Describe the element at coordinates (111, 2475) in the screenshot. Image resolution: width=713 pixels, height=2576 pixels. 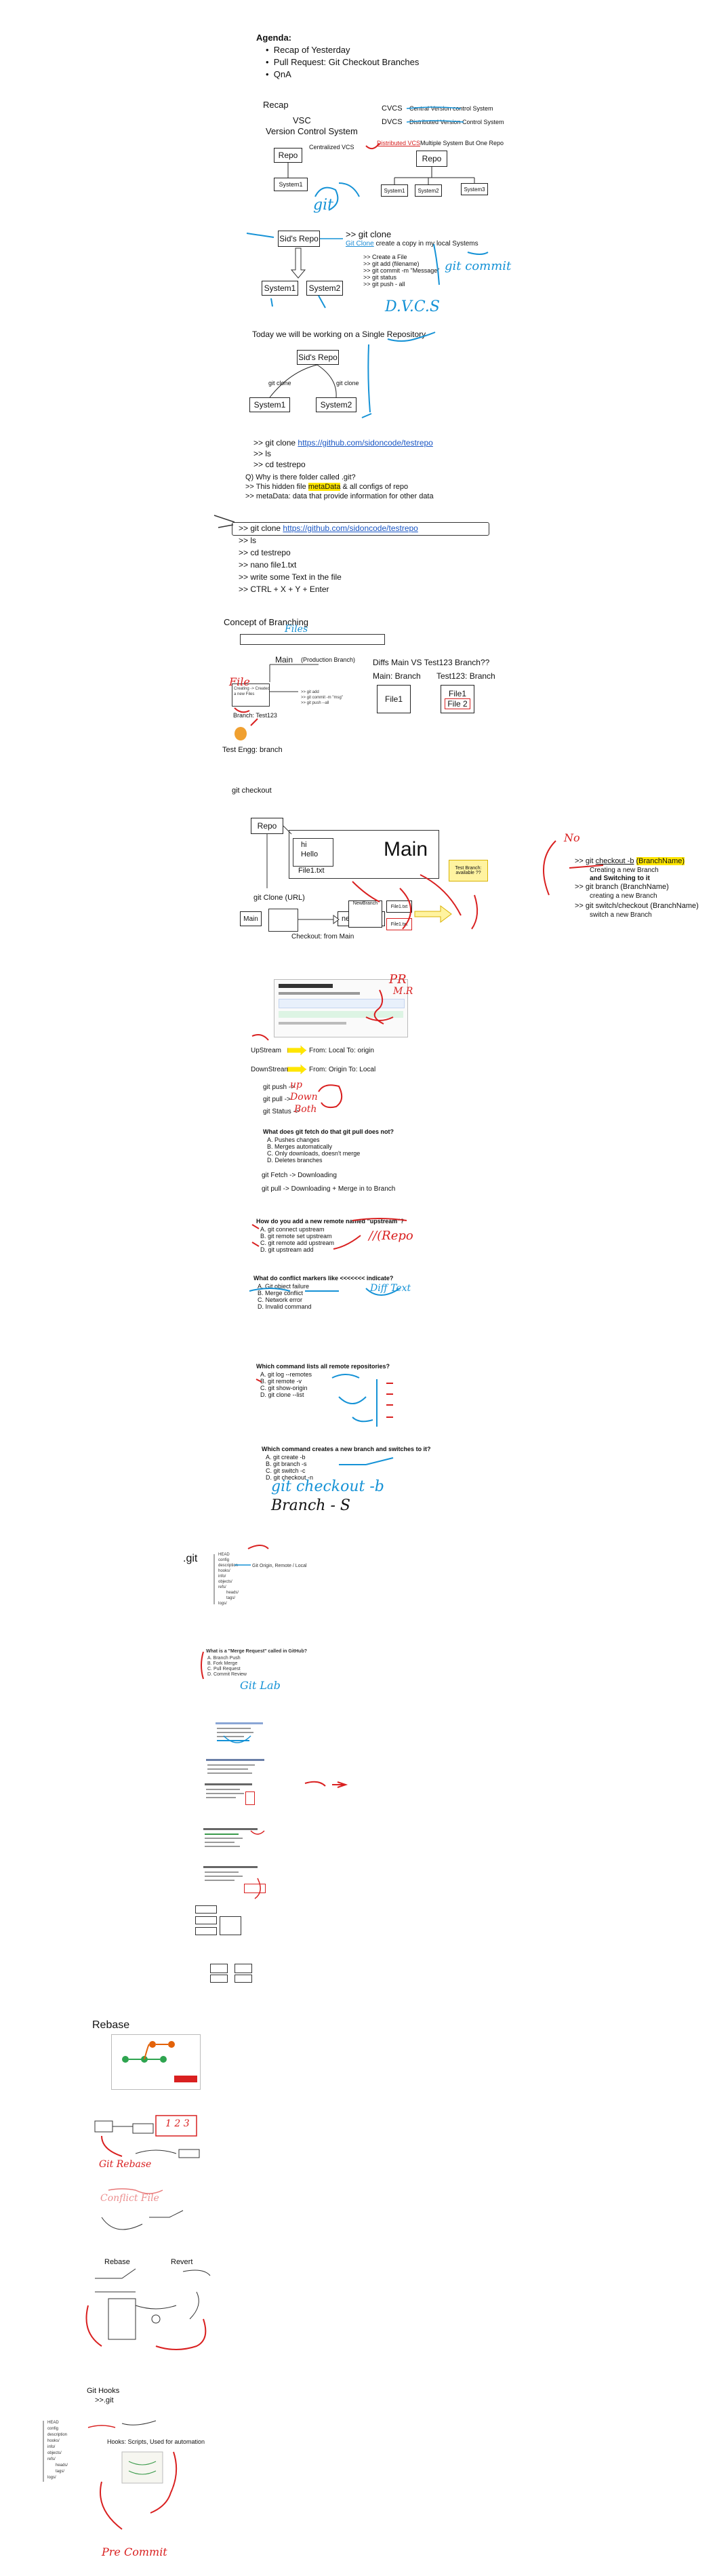
I see `hooks-sketch` at that location.